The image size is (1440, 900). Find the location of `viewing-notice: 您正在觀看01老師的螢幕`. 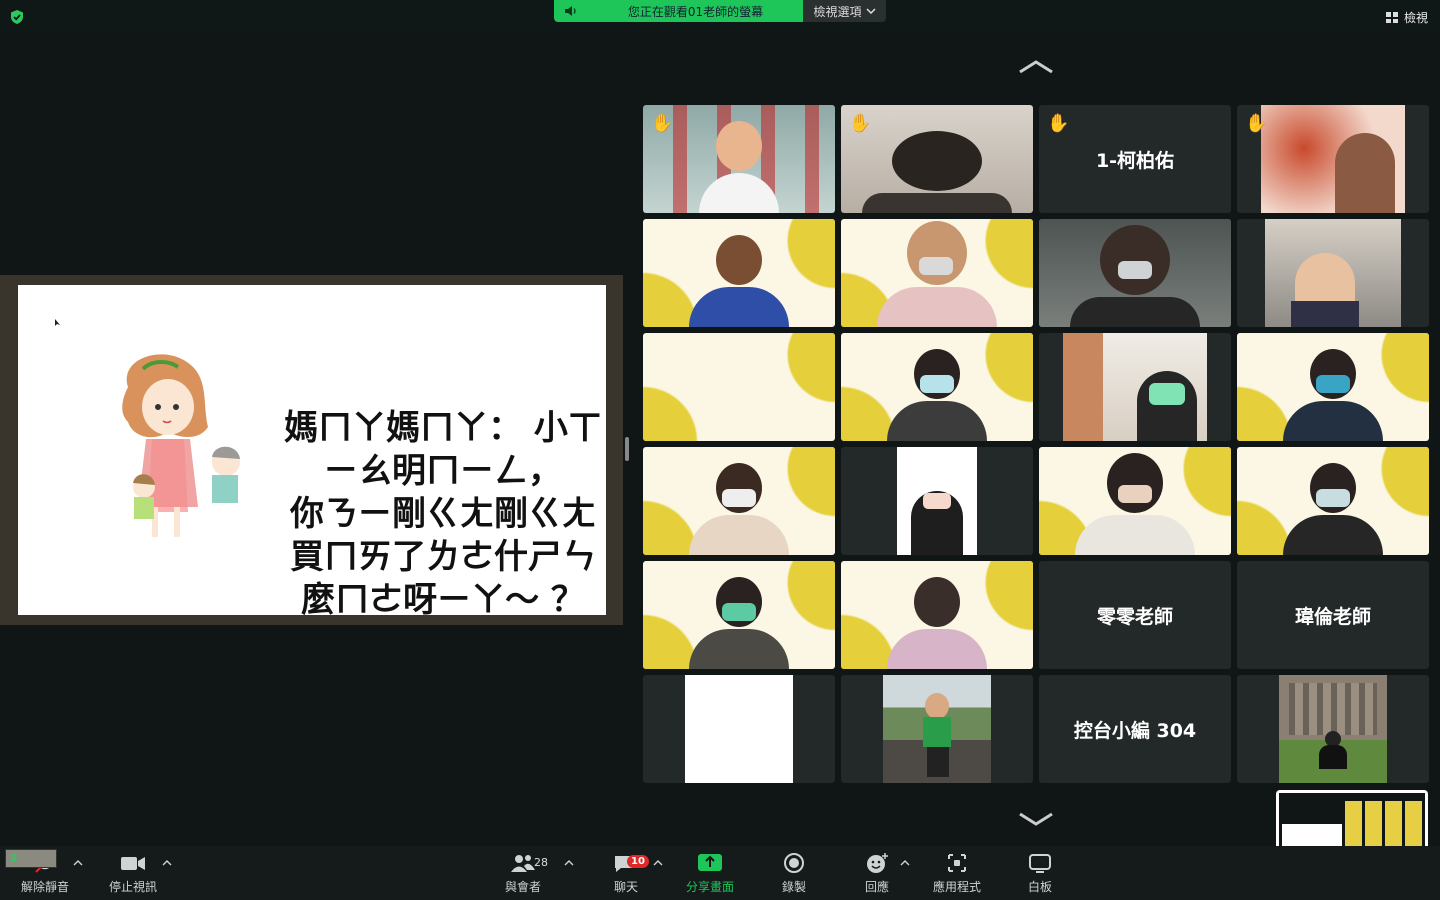

viewing-notice: 您正在觀看01老師的螢幕 is located at coordinates (695, 11).